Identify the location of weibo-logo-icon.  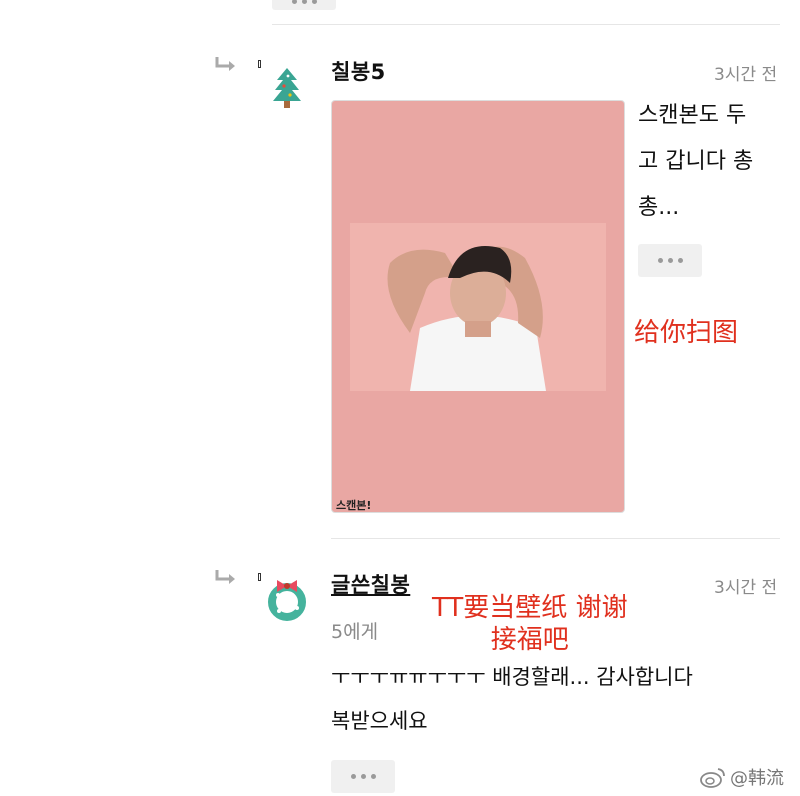
(712, 778).